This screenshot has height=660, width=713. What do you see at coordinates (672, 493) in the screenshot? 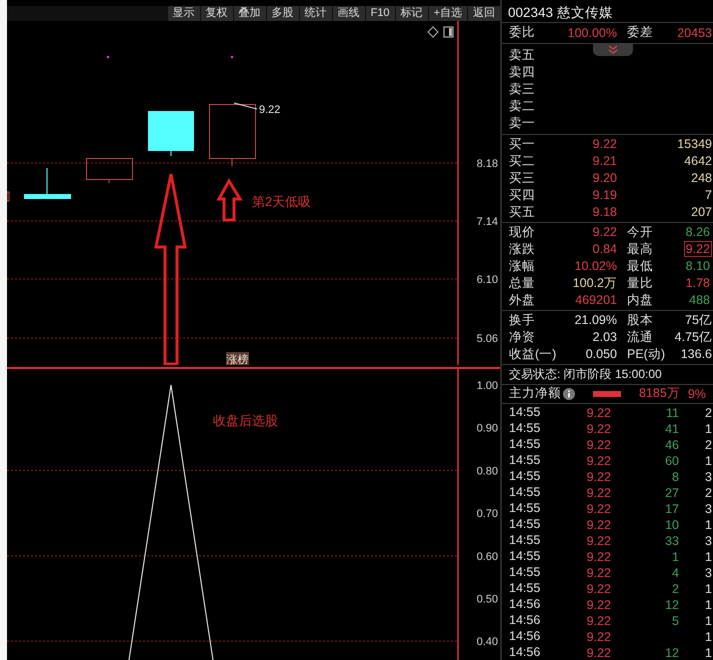
I see `trade-volume: 27` at bounding box center [672, 493].